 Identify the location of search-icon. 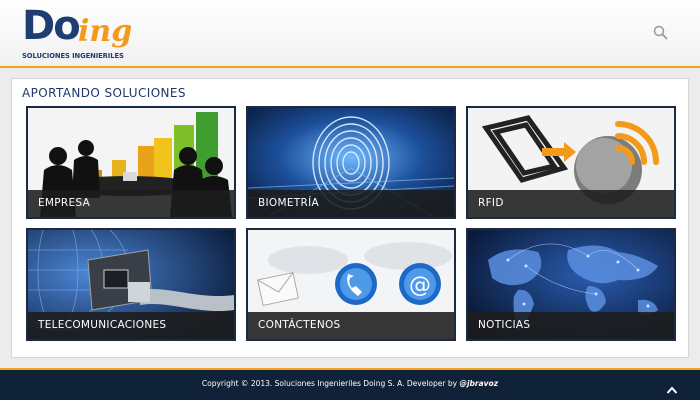
(660, 32).